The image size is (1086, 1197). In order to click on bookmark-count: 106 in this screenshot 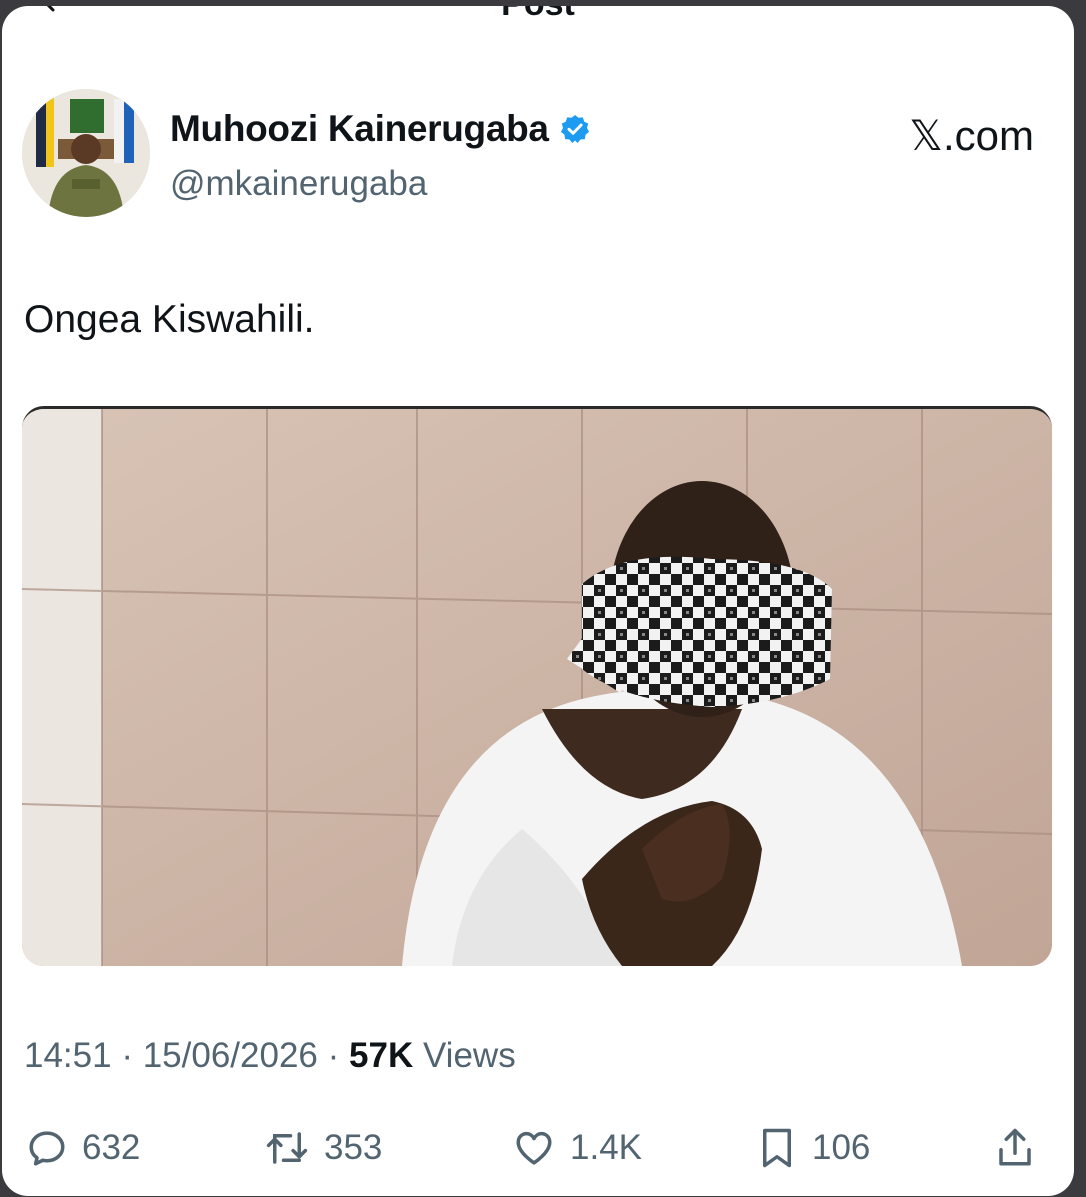, I will do `click(841, 1147)`.